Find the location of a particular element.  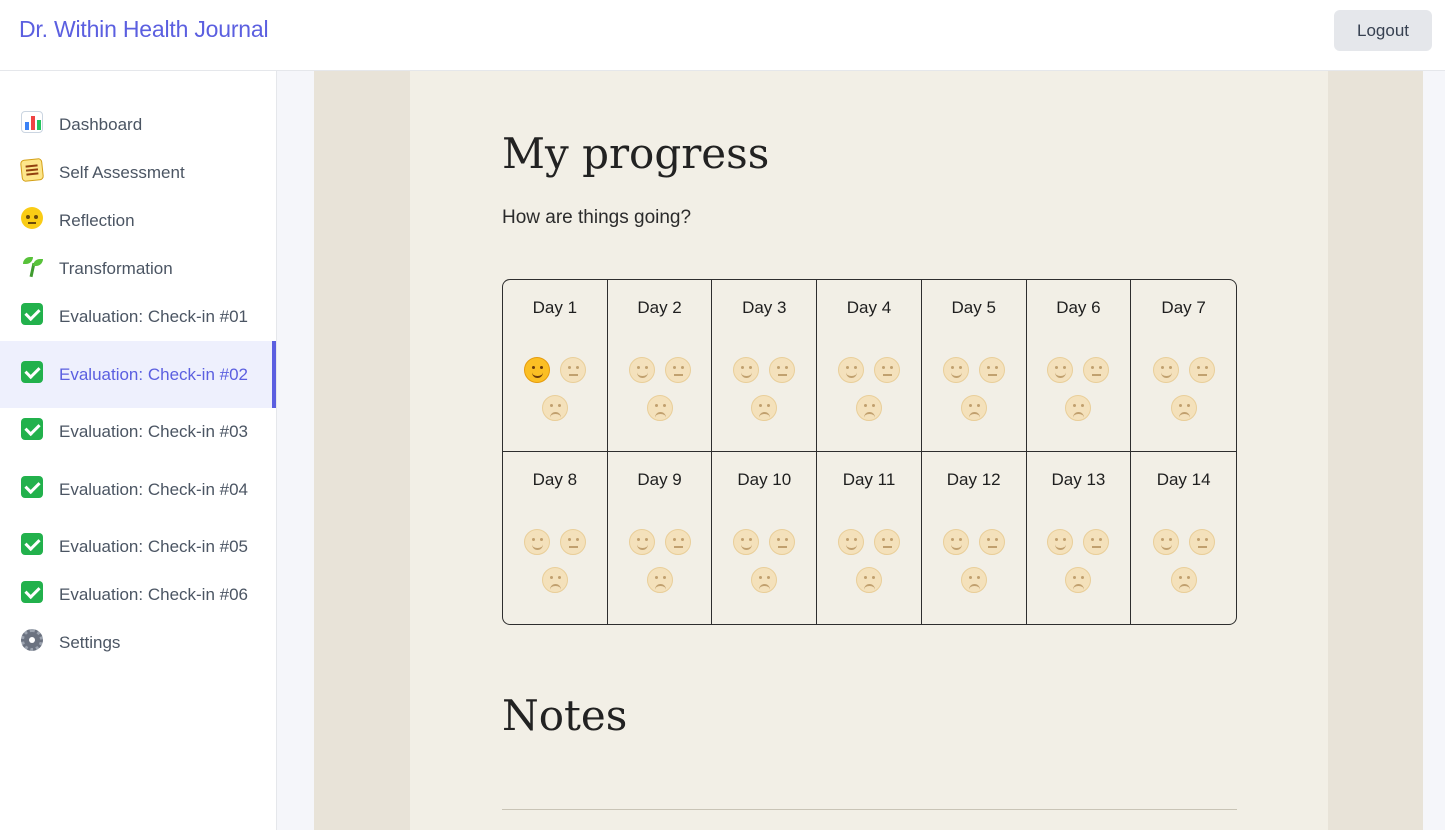

day-cell: Day 2 is located at coordinates (660, 366).